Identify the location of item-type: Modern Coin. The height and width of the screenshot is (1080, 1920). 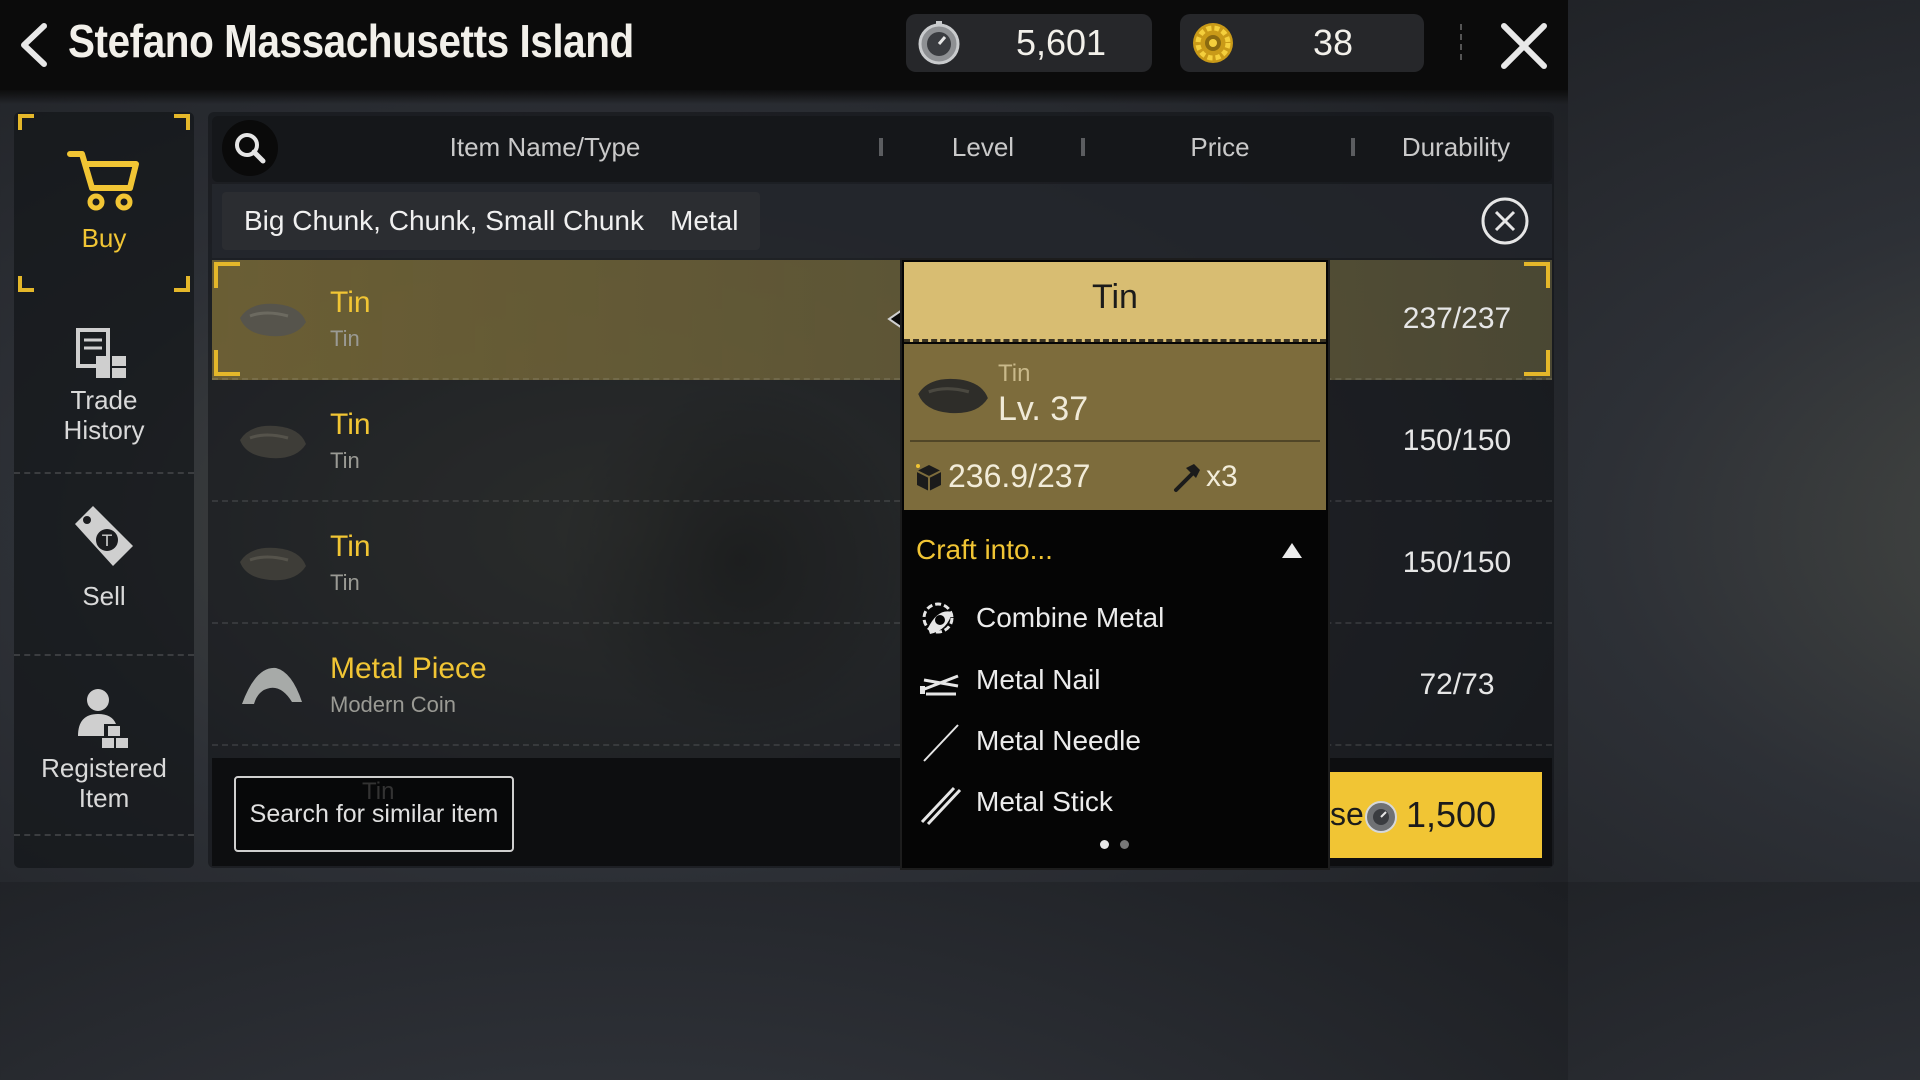
(393, 704).